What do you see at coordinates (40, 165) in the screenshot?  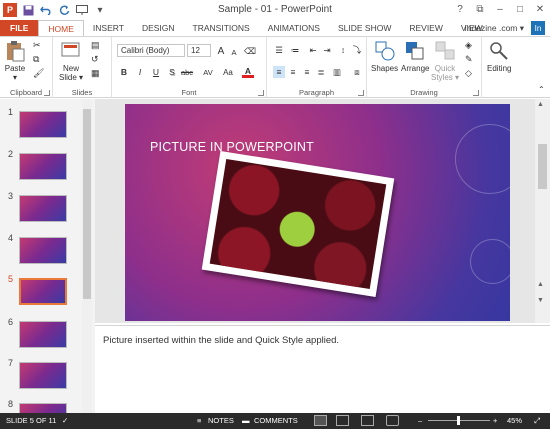 I see `slide-thumbnail: 2` at bounding box center [40, 165].